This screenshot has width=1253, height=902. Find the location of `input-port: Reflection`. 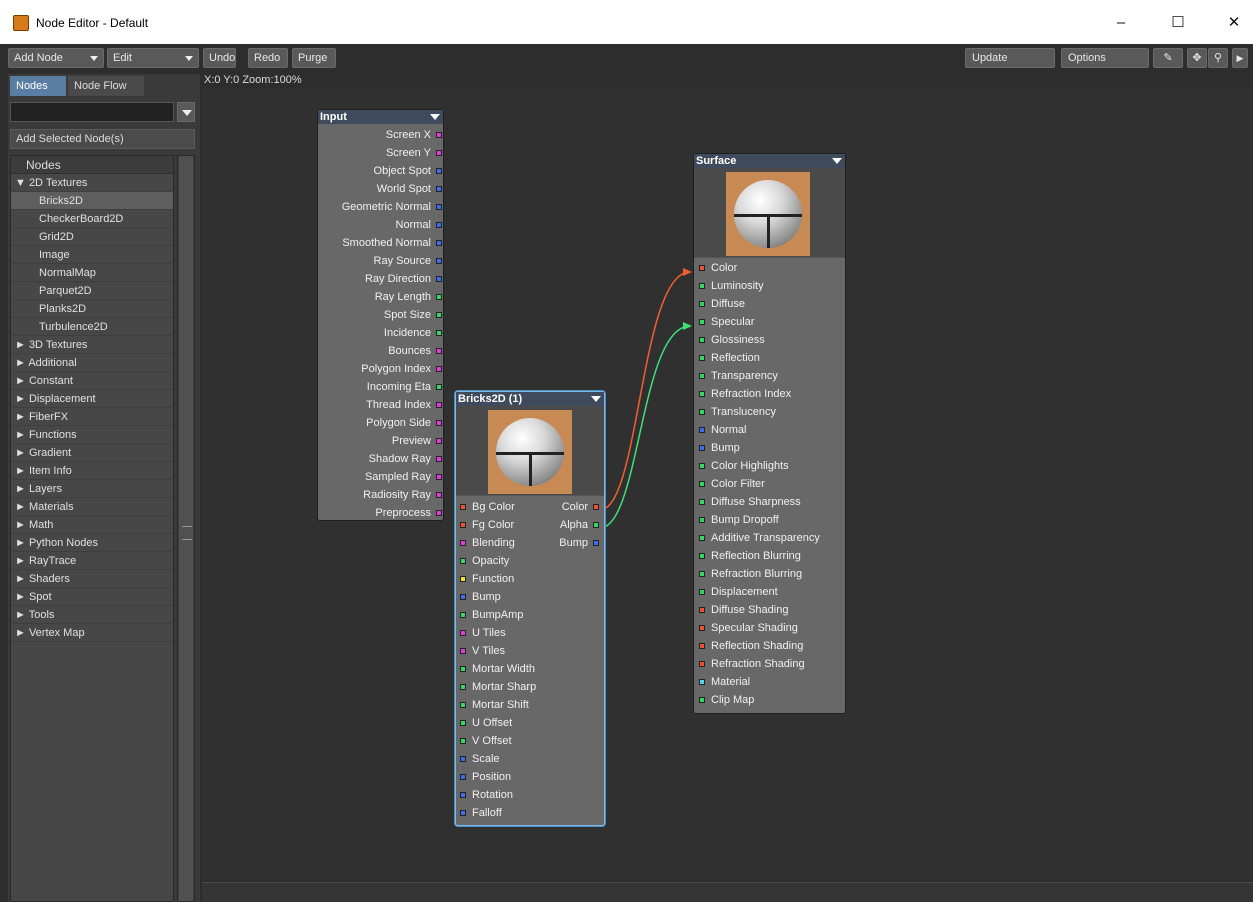

input-port: Reflection is located at coordinates (735, 358).